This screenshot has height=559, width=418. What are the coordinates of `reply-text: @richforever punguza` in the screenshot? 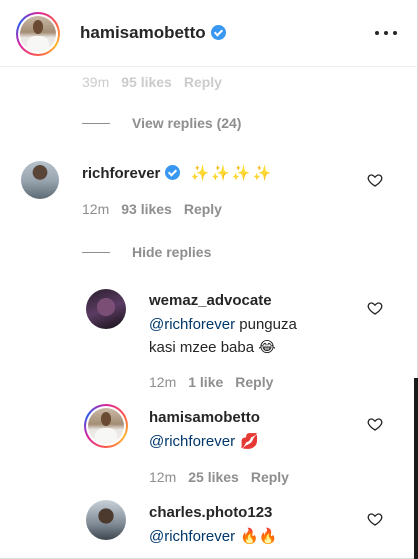 It's located at (223, 324).